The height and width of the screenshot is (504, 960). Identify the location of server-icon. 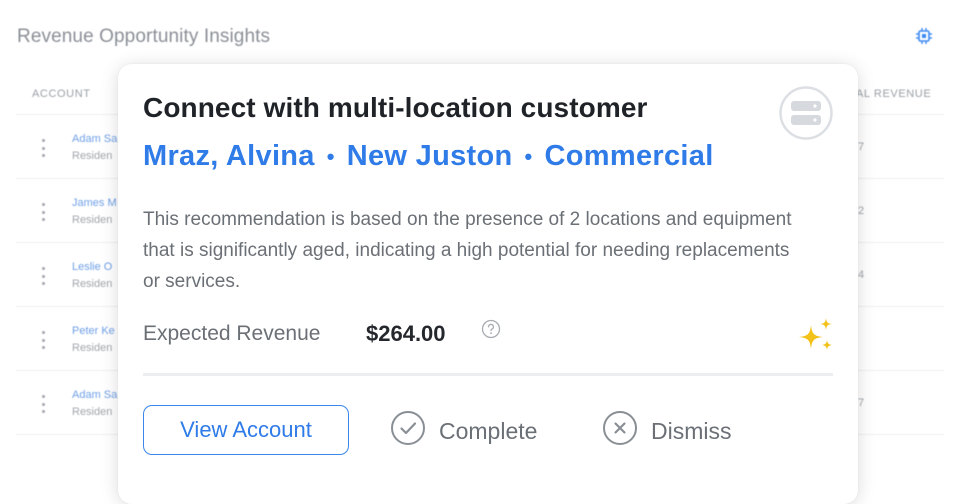
(806, 113).